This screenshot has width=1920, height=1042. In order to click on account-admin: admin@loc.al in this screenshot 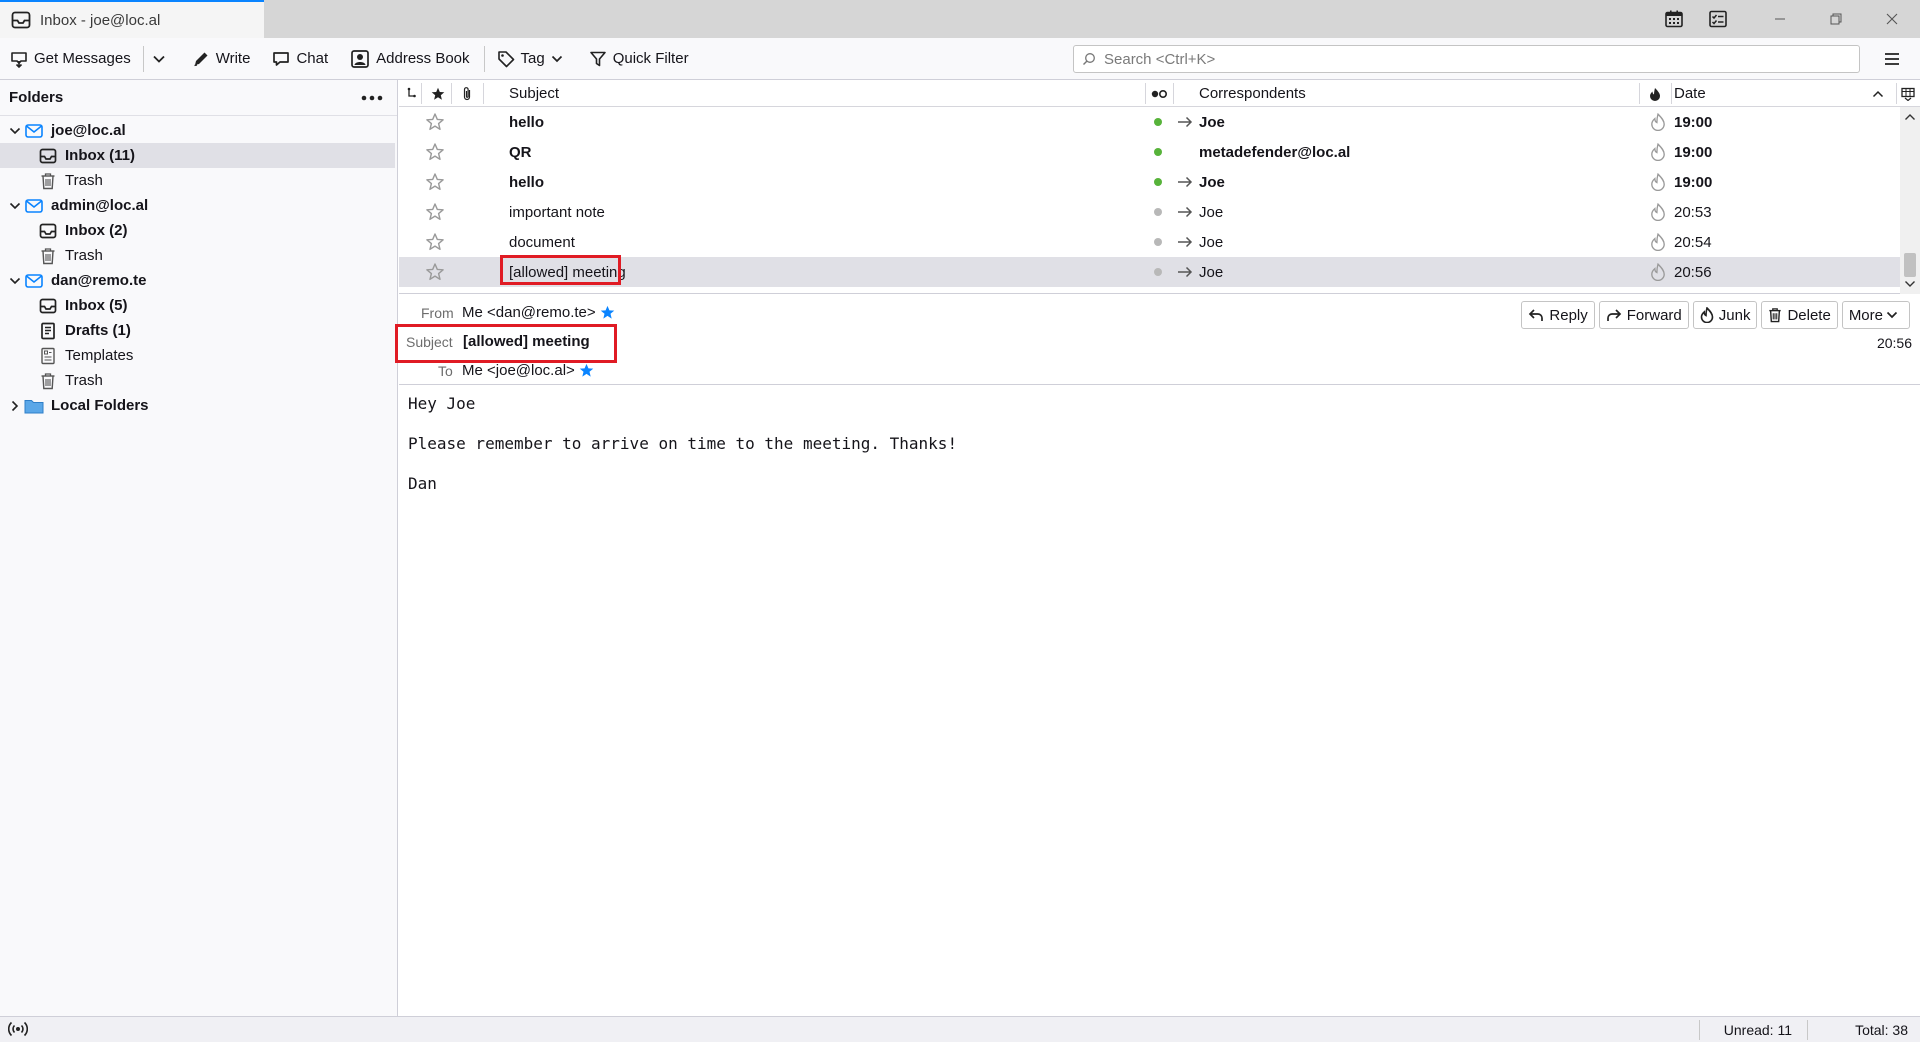, I will do `click(198, 205)`.